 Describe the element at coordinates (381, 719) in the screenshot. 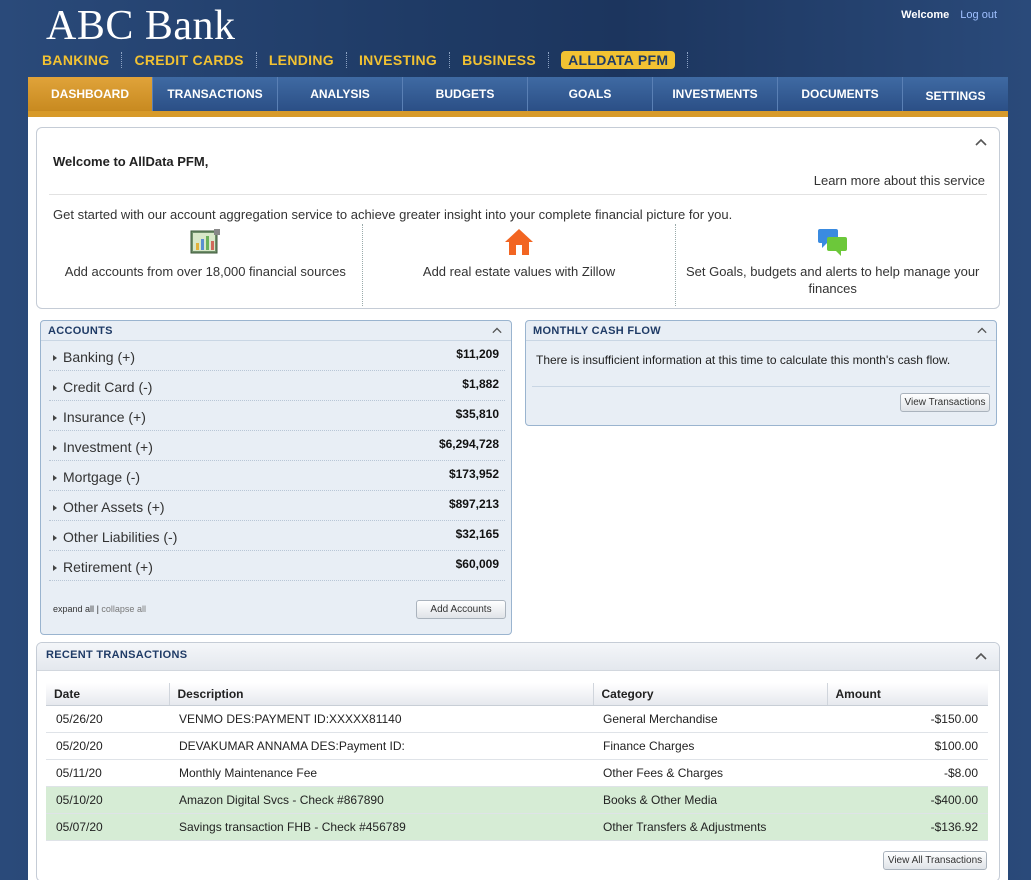

I see `tx-description: VENMO DES:PAYMENT ID:XXXXX81140` at that location.